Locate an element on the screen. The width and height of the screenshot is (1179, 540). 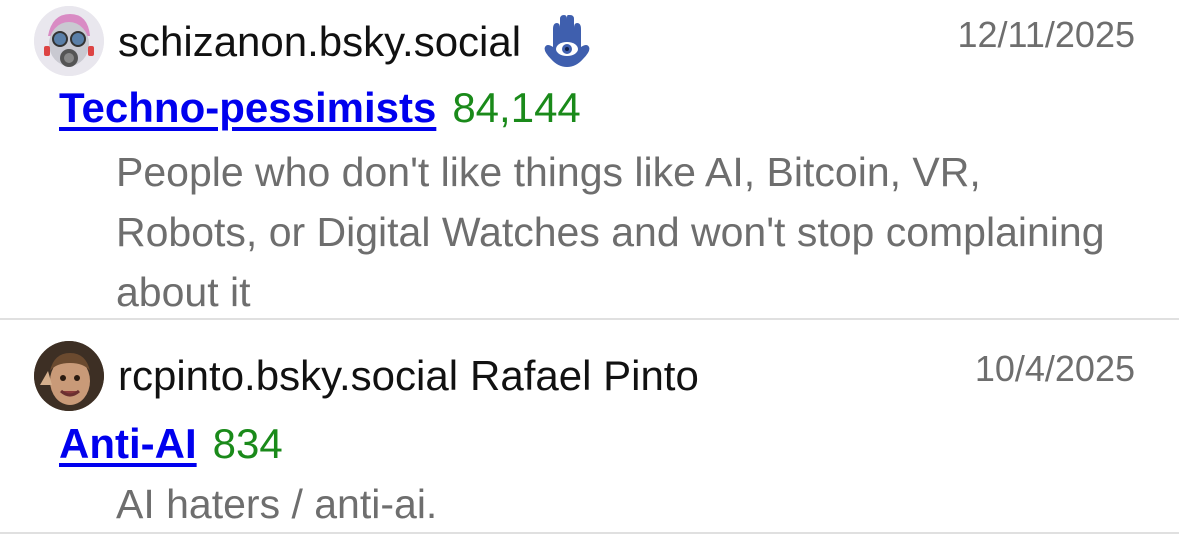
hamsa-icon is located at coordinates (567, 41).